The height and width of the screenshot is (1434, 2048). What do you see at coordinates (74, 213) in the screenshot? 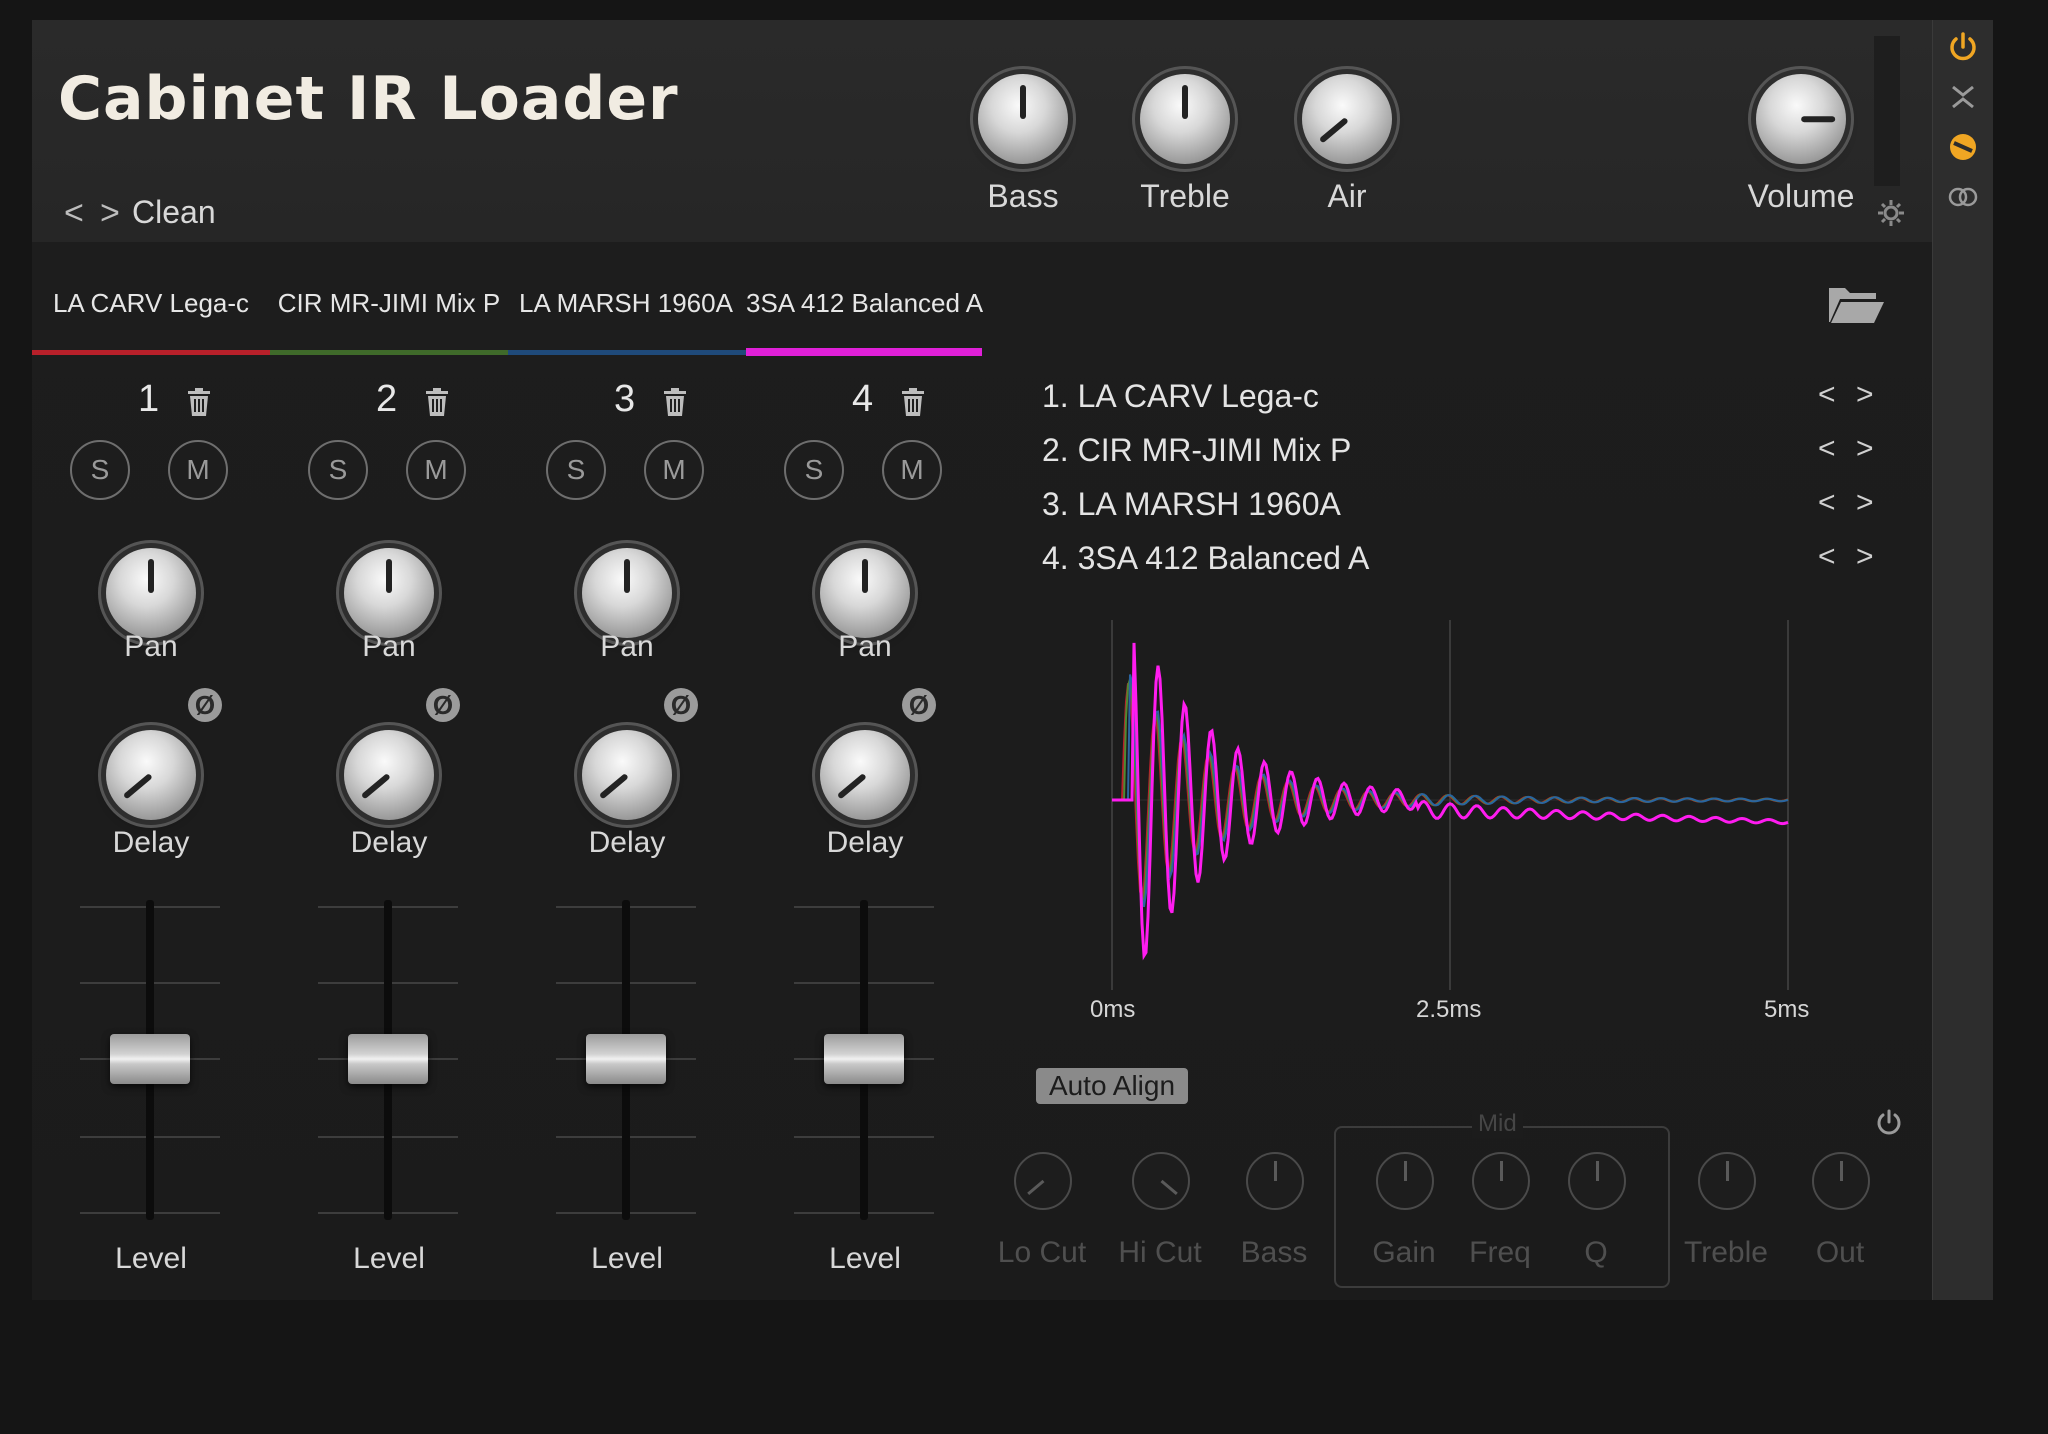
I see `prev-preset-button: <` at bounding box center [74, 213].